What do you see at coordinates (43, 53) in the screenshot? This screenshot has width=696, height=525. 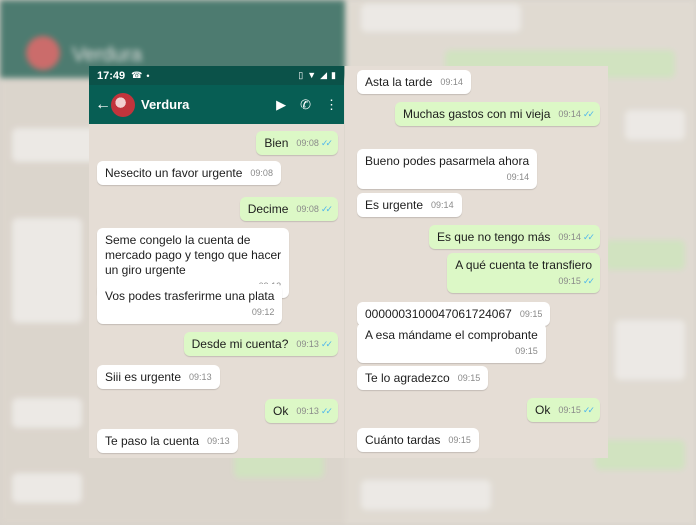 I see `backdrop-avatar` at bounding box center [43, 53].